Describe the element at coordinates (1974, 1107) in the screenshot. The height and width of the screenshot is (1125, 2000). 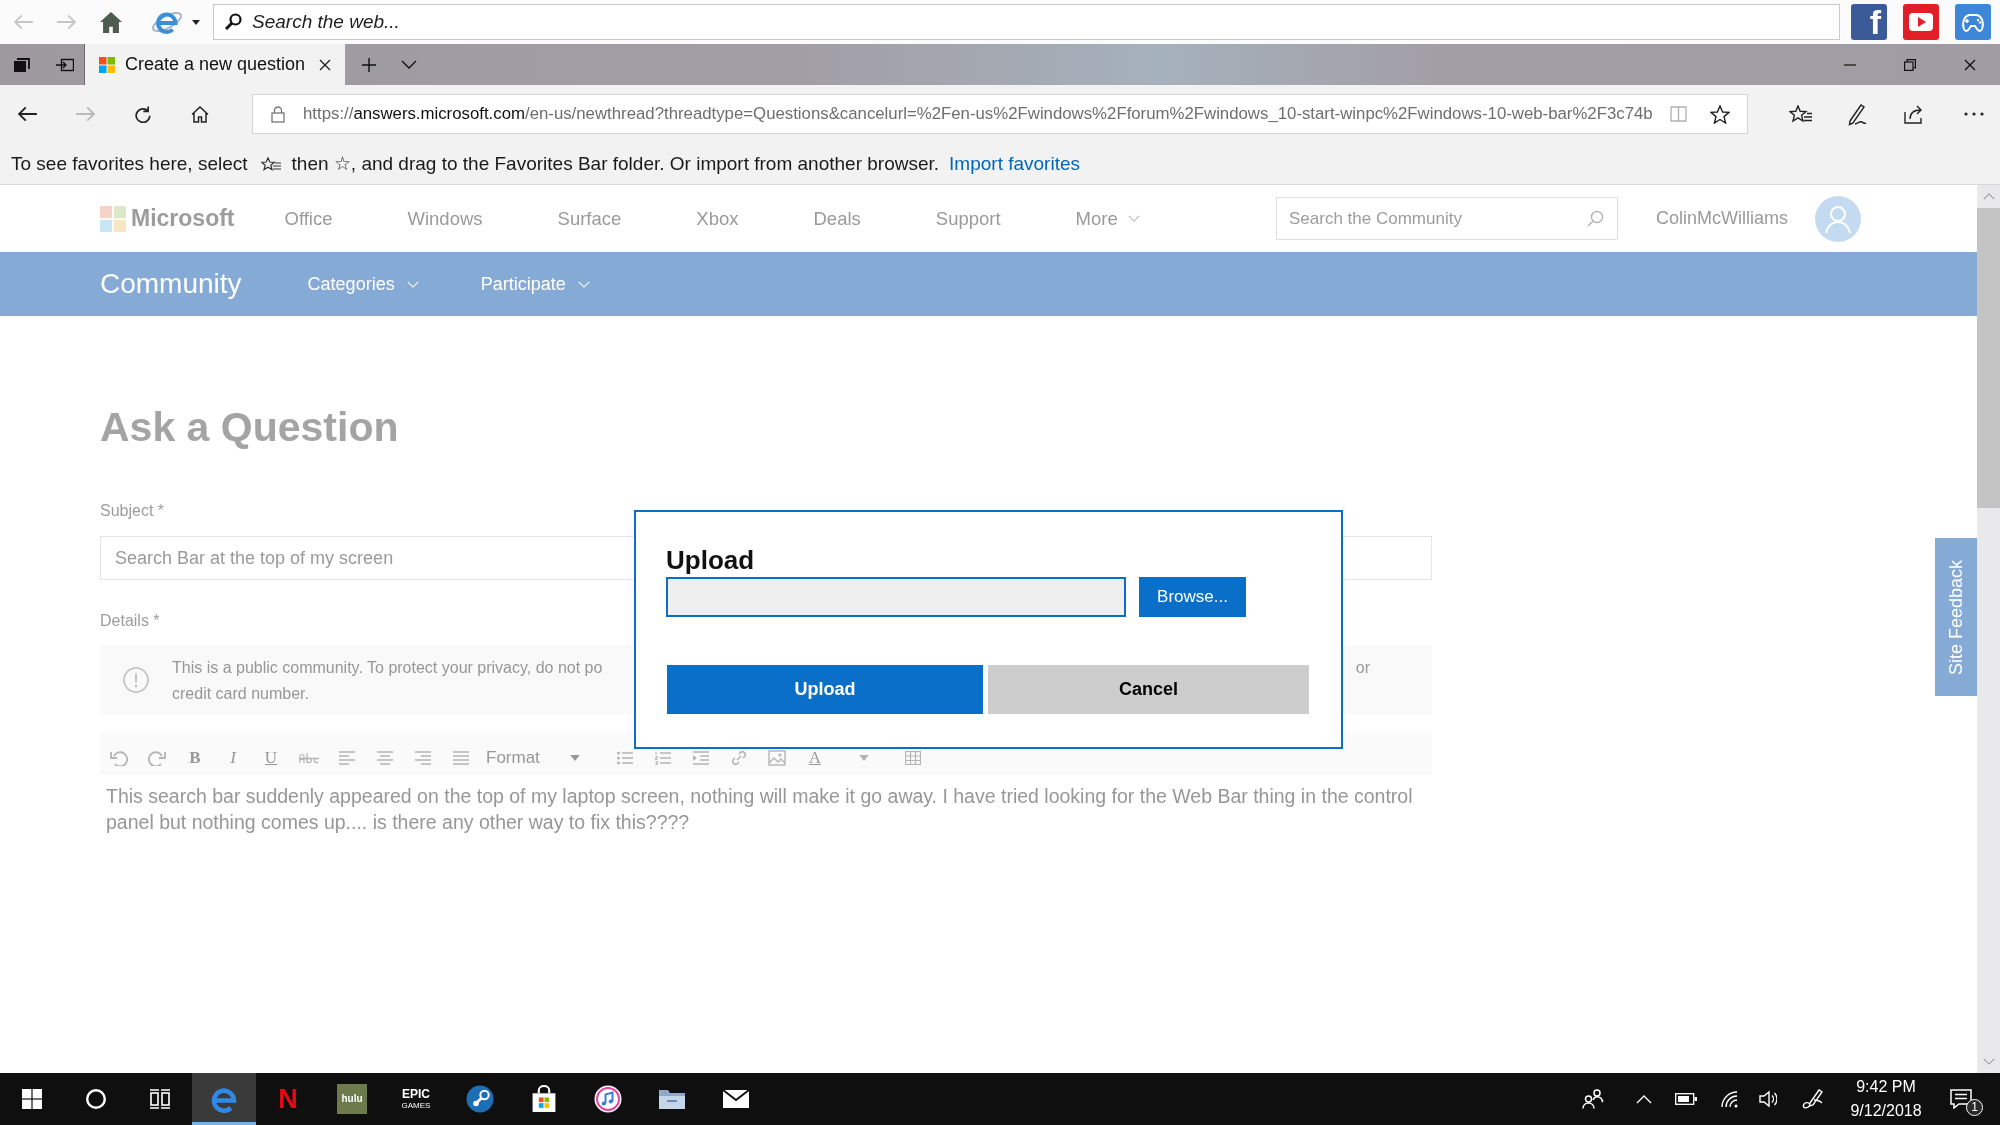
I see `notification-count: 1` at that location.